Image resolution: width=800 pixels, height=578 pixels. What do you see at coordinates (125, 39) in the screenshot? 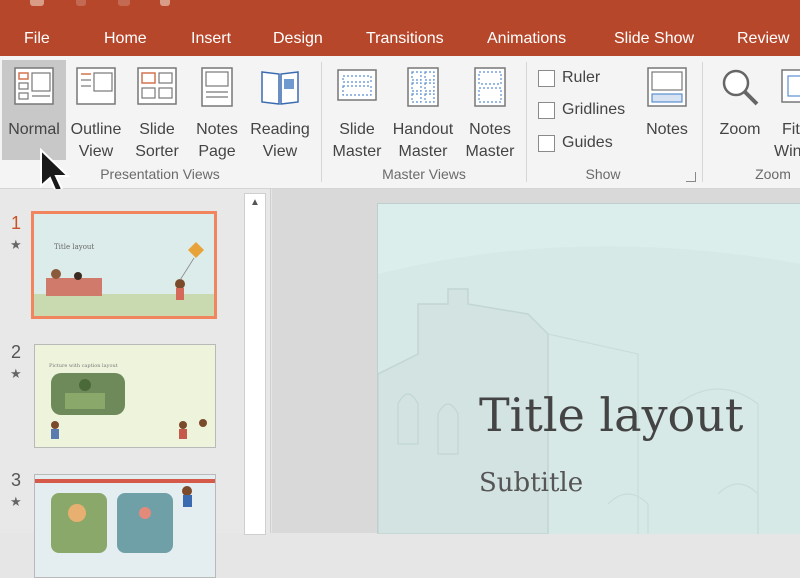
I see `tab-home: Home` at bounding box center [125, 39].